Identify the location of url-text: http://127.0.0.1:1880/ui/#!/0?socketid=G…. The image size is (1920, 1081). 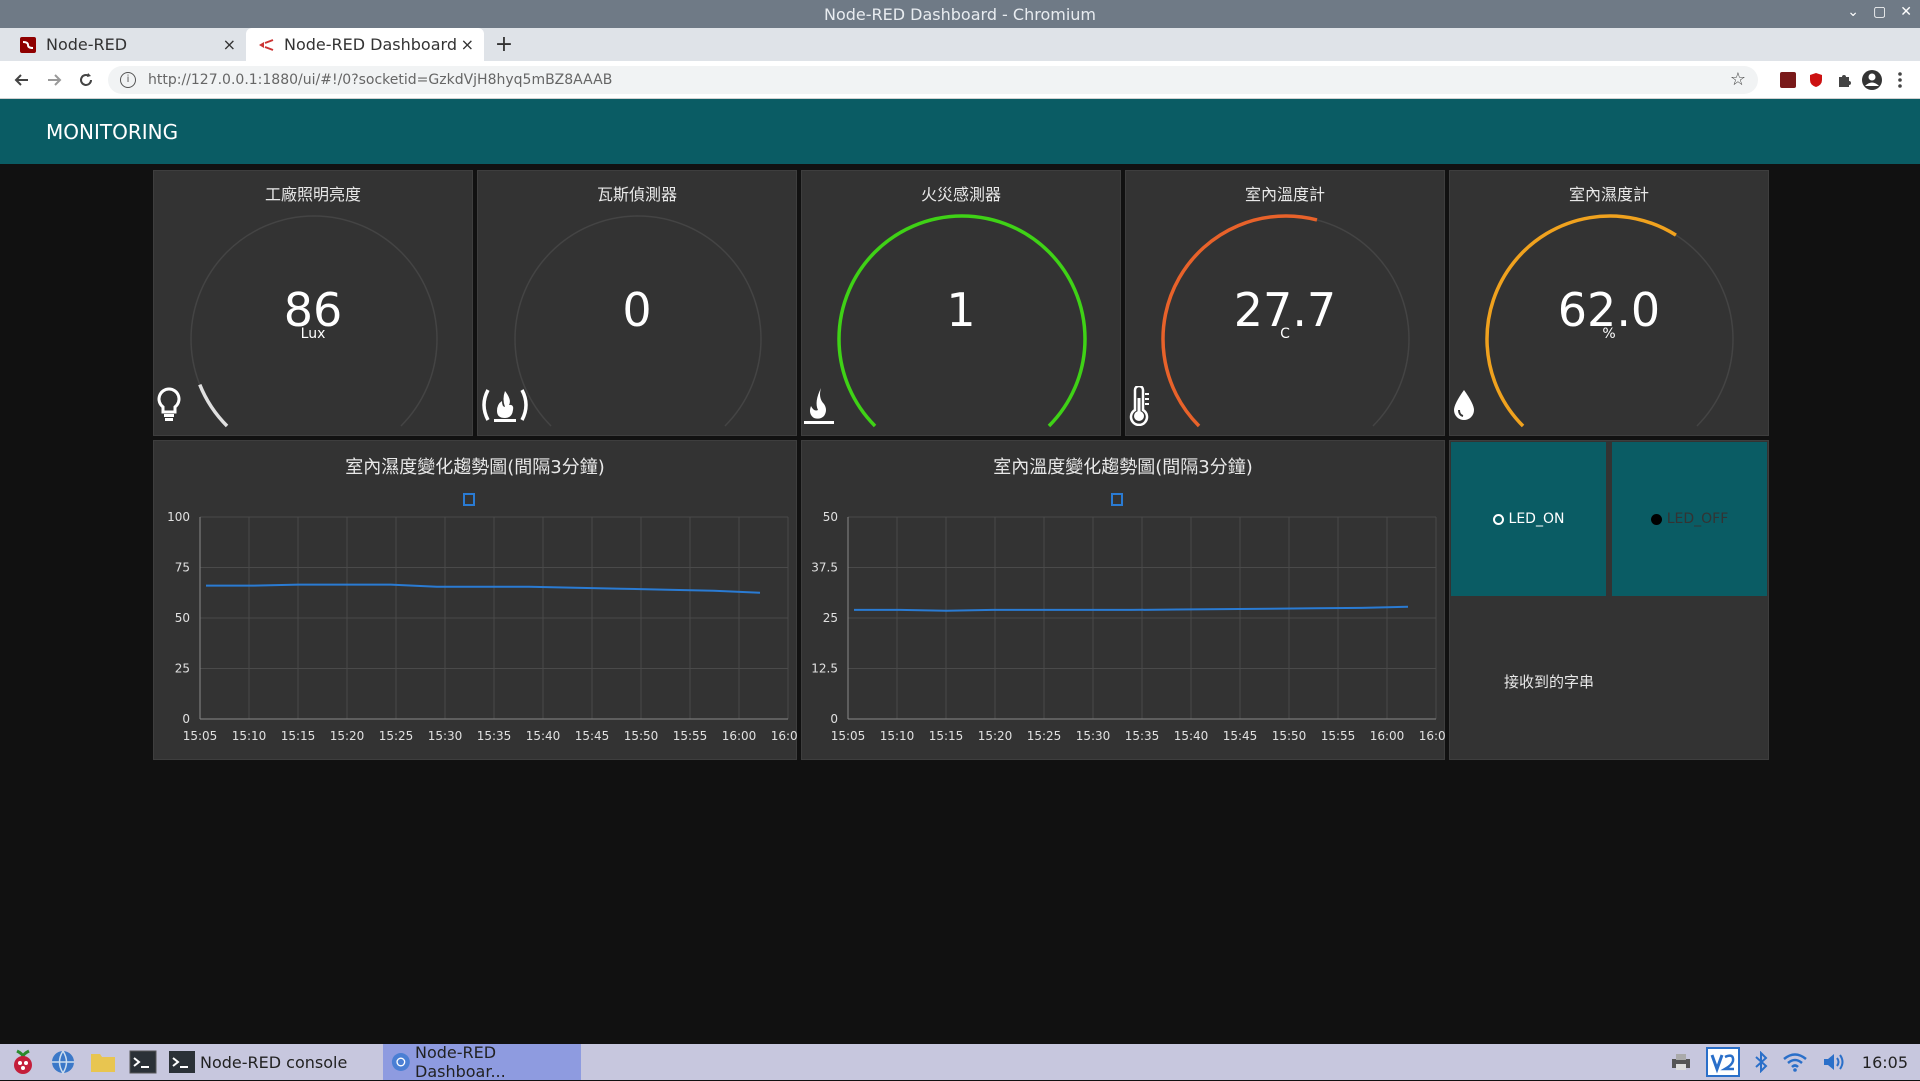
(380, 79).